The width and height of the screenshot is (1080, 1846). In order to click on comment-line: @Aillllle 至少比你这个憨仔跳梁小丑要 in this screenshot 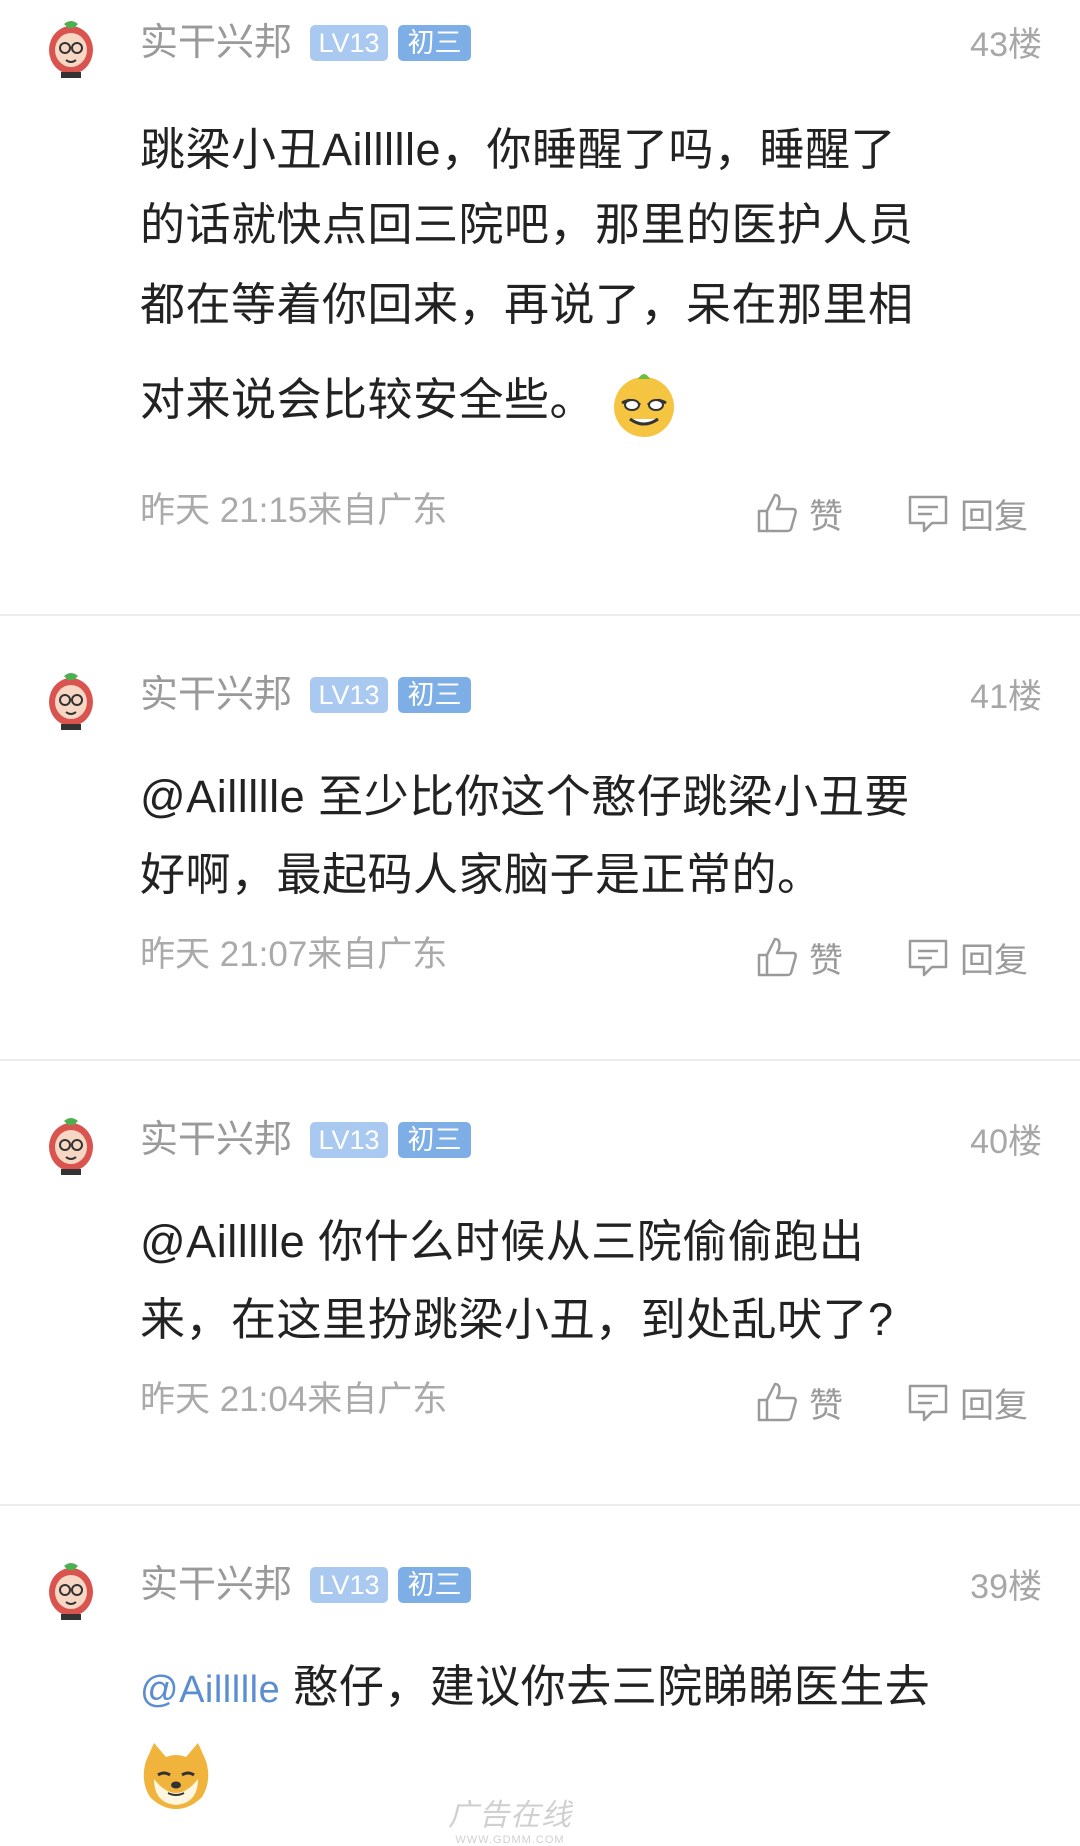, I will do `click(525, 796)`.